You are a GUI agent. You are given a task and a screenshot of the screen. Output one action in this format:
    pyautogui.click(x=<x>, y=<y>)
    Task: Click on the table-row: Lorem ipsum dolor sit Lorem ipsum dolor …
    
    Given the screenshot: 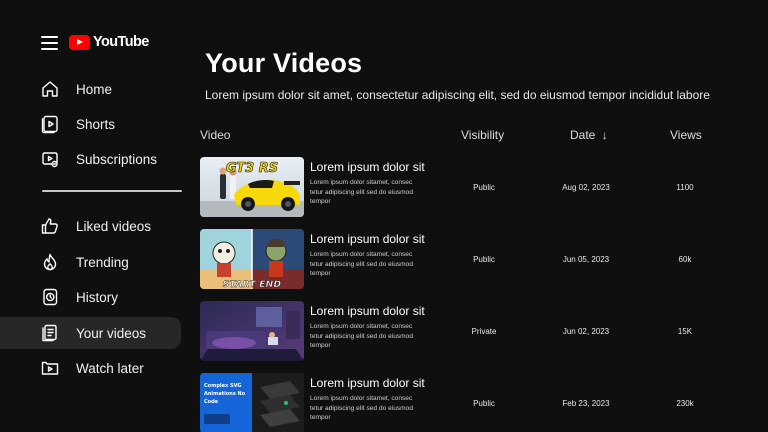 What is the action you would take?
    pyautogui.click(x=480, y=331)
    